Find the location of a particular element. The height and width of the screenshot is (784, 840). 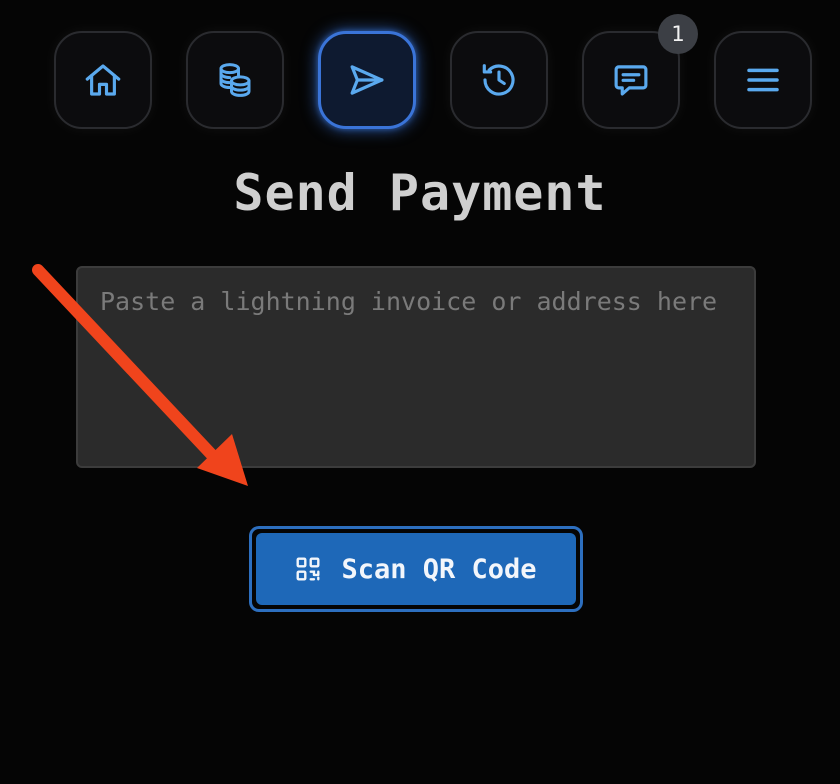

nav-menu-button is located at coordinates (763, 80).